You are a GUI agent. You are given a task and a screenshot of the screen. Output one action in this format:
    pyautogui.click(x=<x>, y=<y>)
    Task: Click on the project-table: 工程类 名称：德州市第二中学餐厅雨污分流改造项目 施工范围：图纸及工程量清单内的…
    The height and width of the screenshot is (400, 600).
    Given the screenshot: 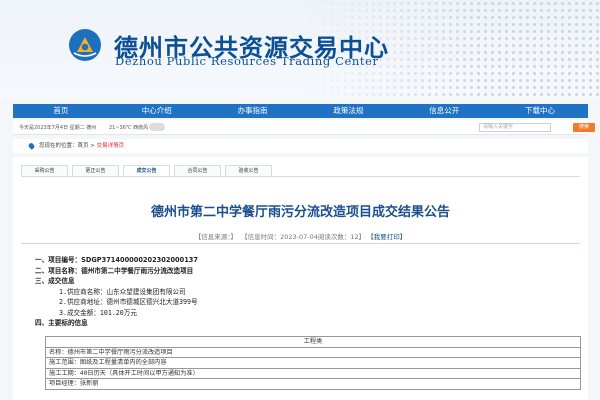 What is the action you would take?
    pyautogui.click(x=313, y=363)
    